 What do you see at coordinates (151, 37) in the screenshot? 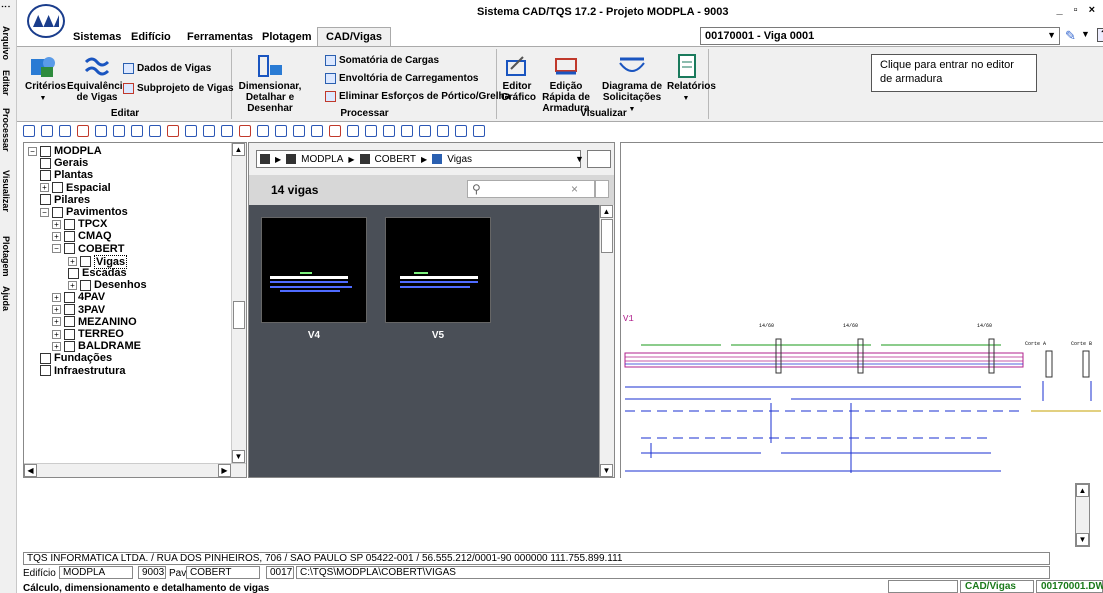
I see `tab-edificio: Edifício` at bounding box center [151, 37].